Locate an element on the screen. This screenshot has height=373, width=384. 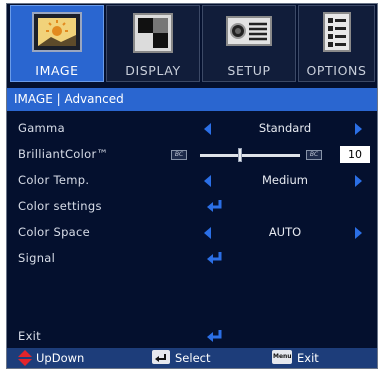
footer-exit-label: Exit is located at coordinates (308, 358).